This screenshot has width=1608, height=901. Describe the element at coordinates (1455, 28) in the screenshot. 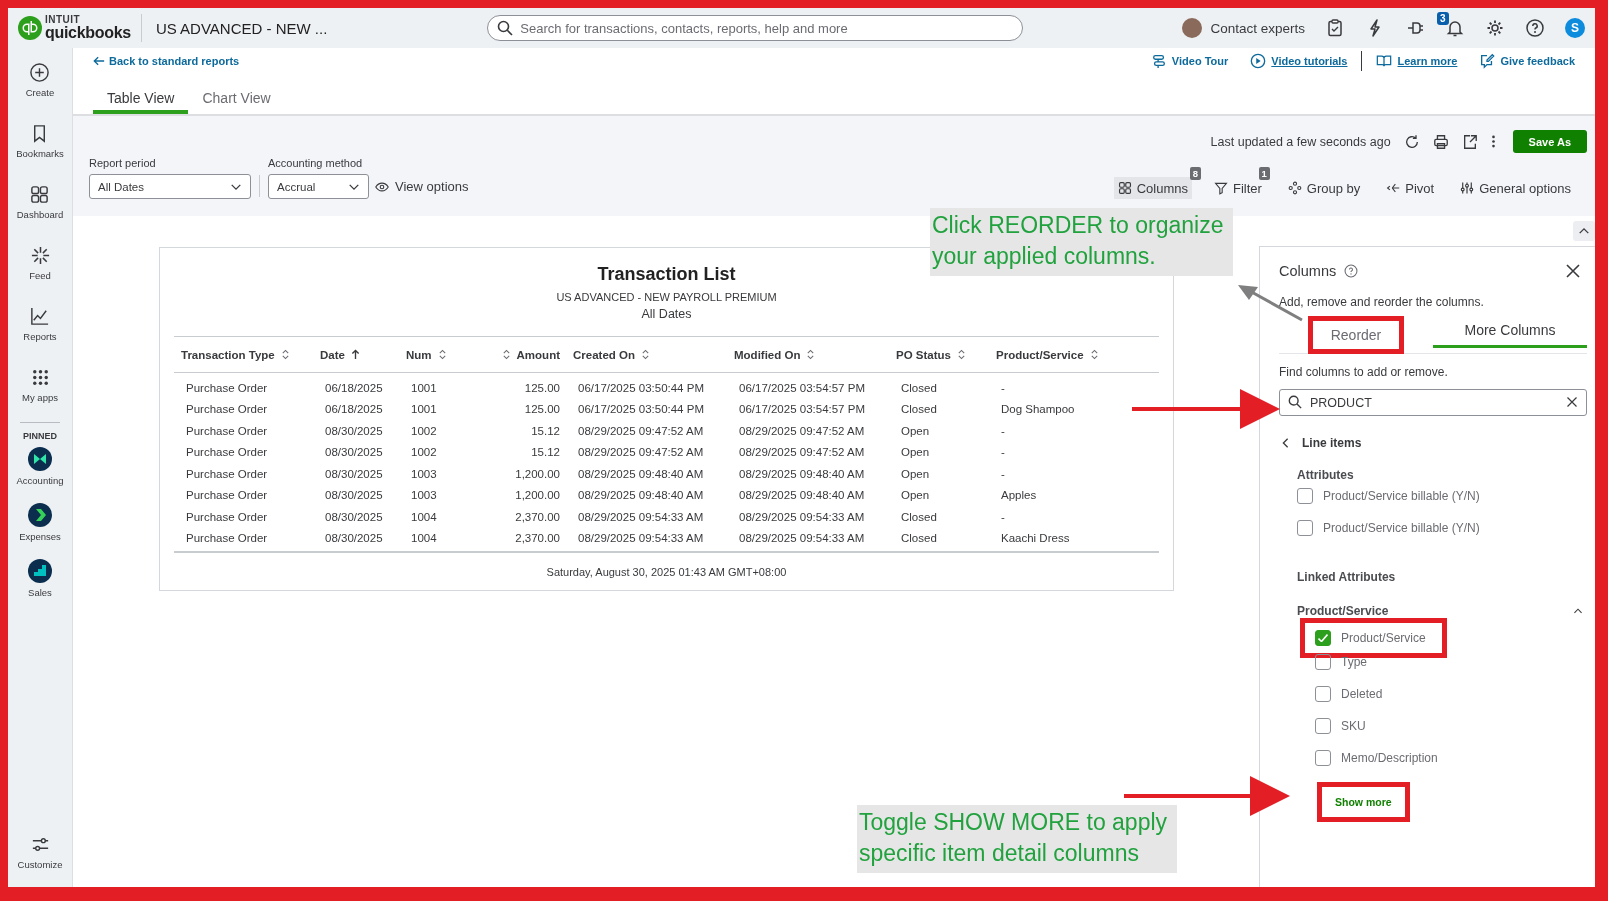

I see `bell-icon` at that location.